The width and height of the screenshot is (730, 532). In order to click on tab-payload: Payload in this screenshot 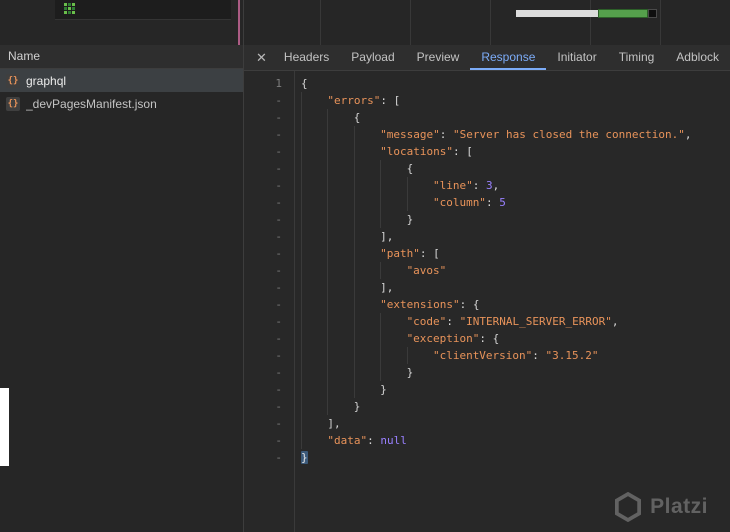, I will do `click(372, 57)`.